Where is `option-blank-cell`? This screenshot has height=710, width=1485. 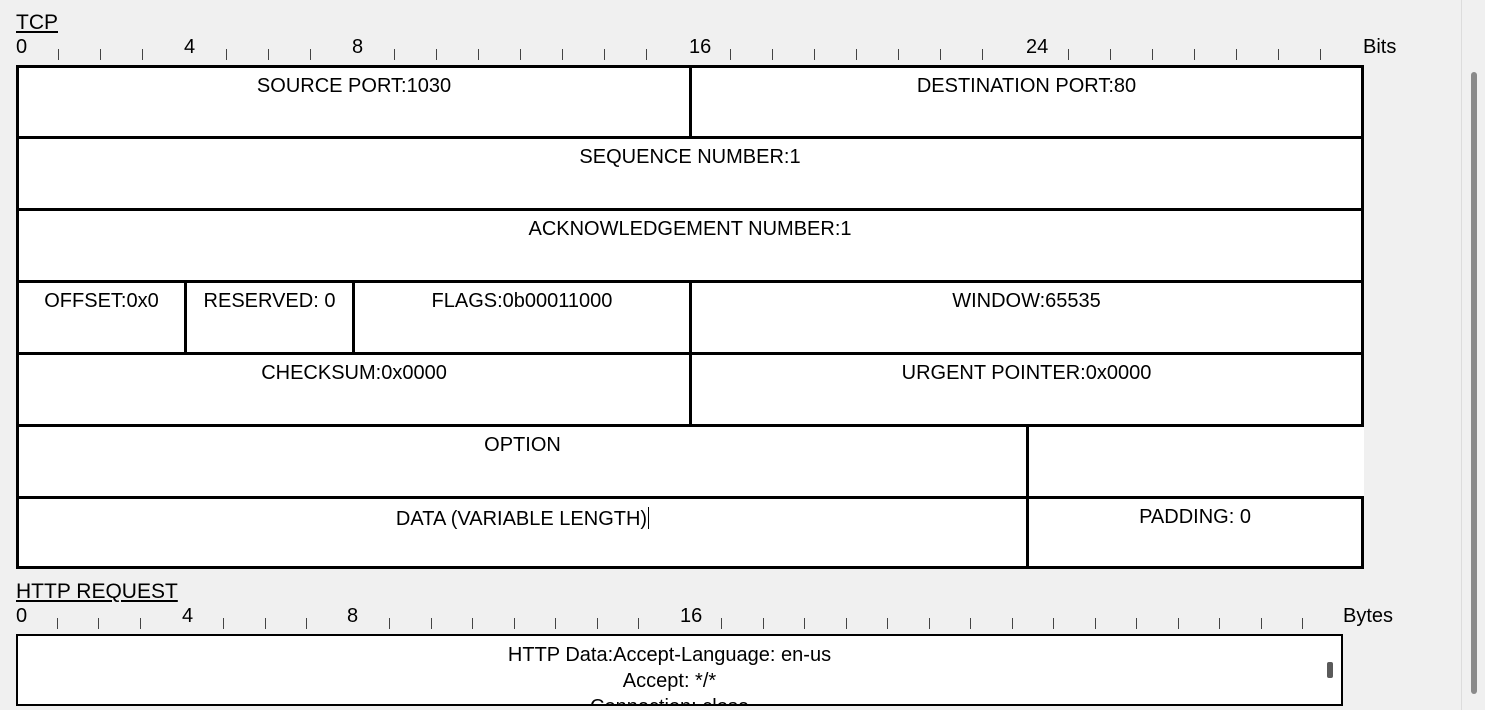
option-blank-cell is located at coordinates (1195, 461).